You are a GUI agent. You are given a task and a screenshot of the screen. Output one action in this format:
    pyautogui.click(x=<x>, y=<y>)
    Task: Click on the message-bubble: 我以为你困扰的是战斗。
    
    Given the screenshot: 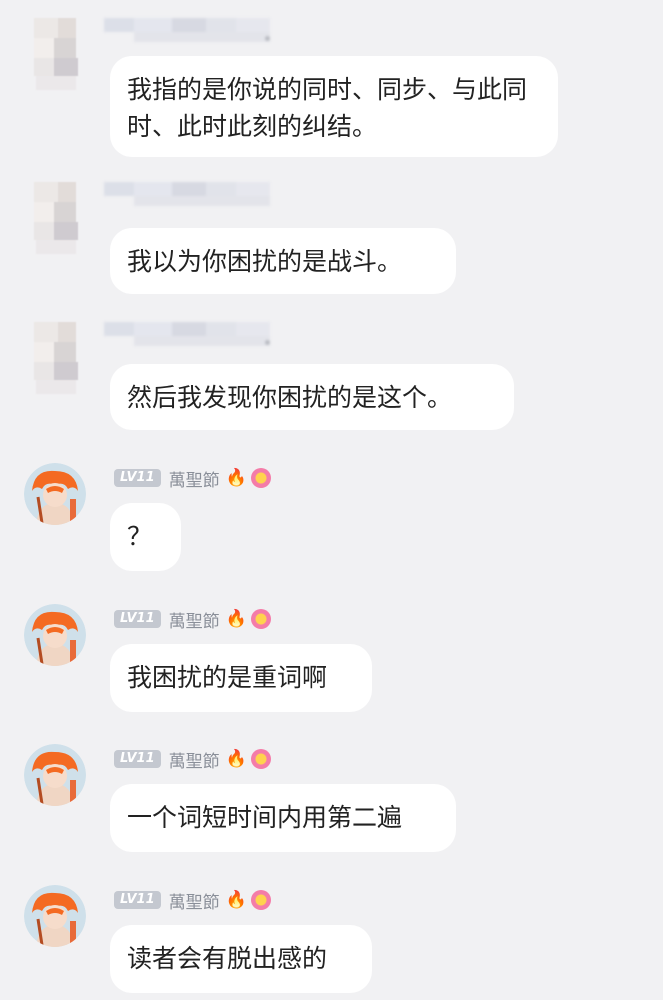 What is the action you would take?
    pyautogui.click(x=283, y=261)
    